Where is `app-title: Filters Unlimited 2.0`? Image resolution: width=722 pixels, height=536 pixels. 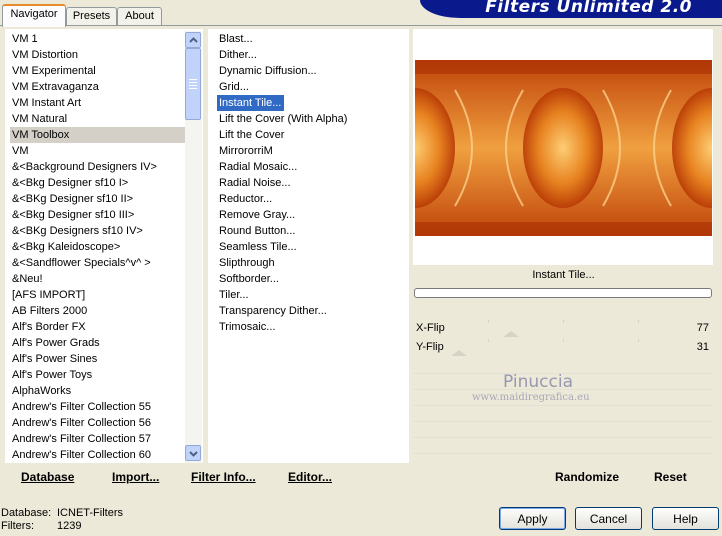 app-title: Filters Unlimited 2.0 is located at coordinates (588, 8).